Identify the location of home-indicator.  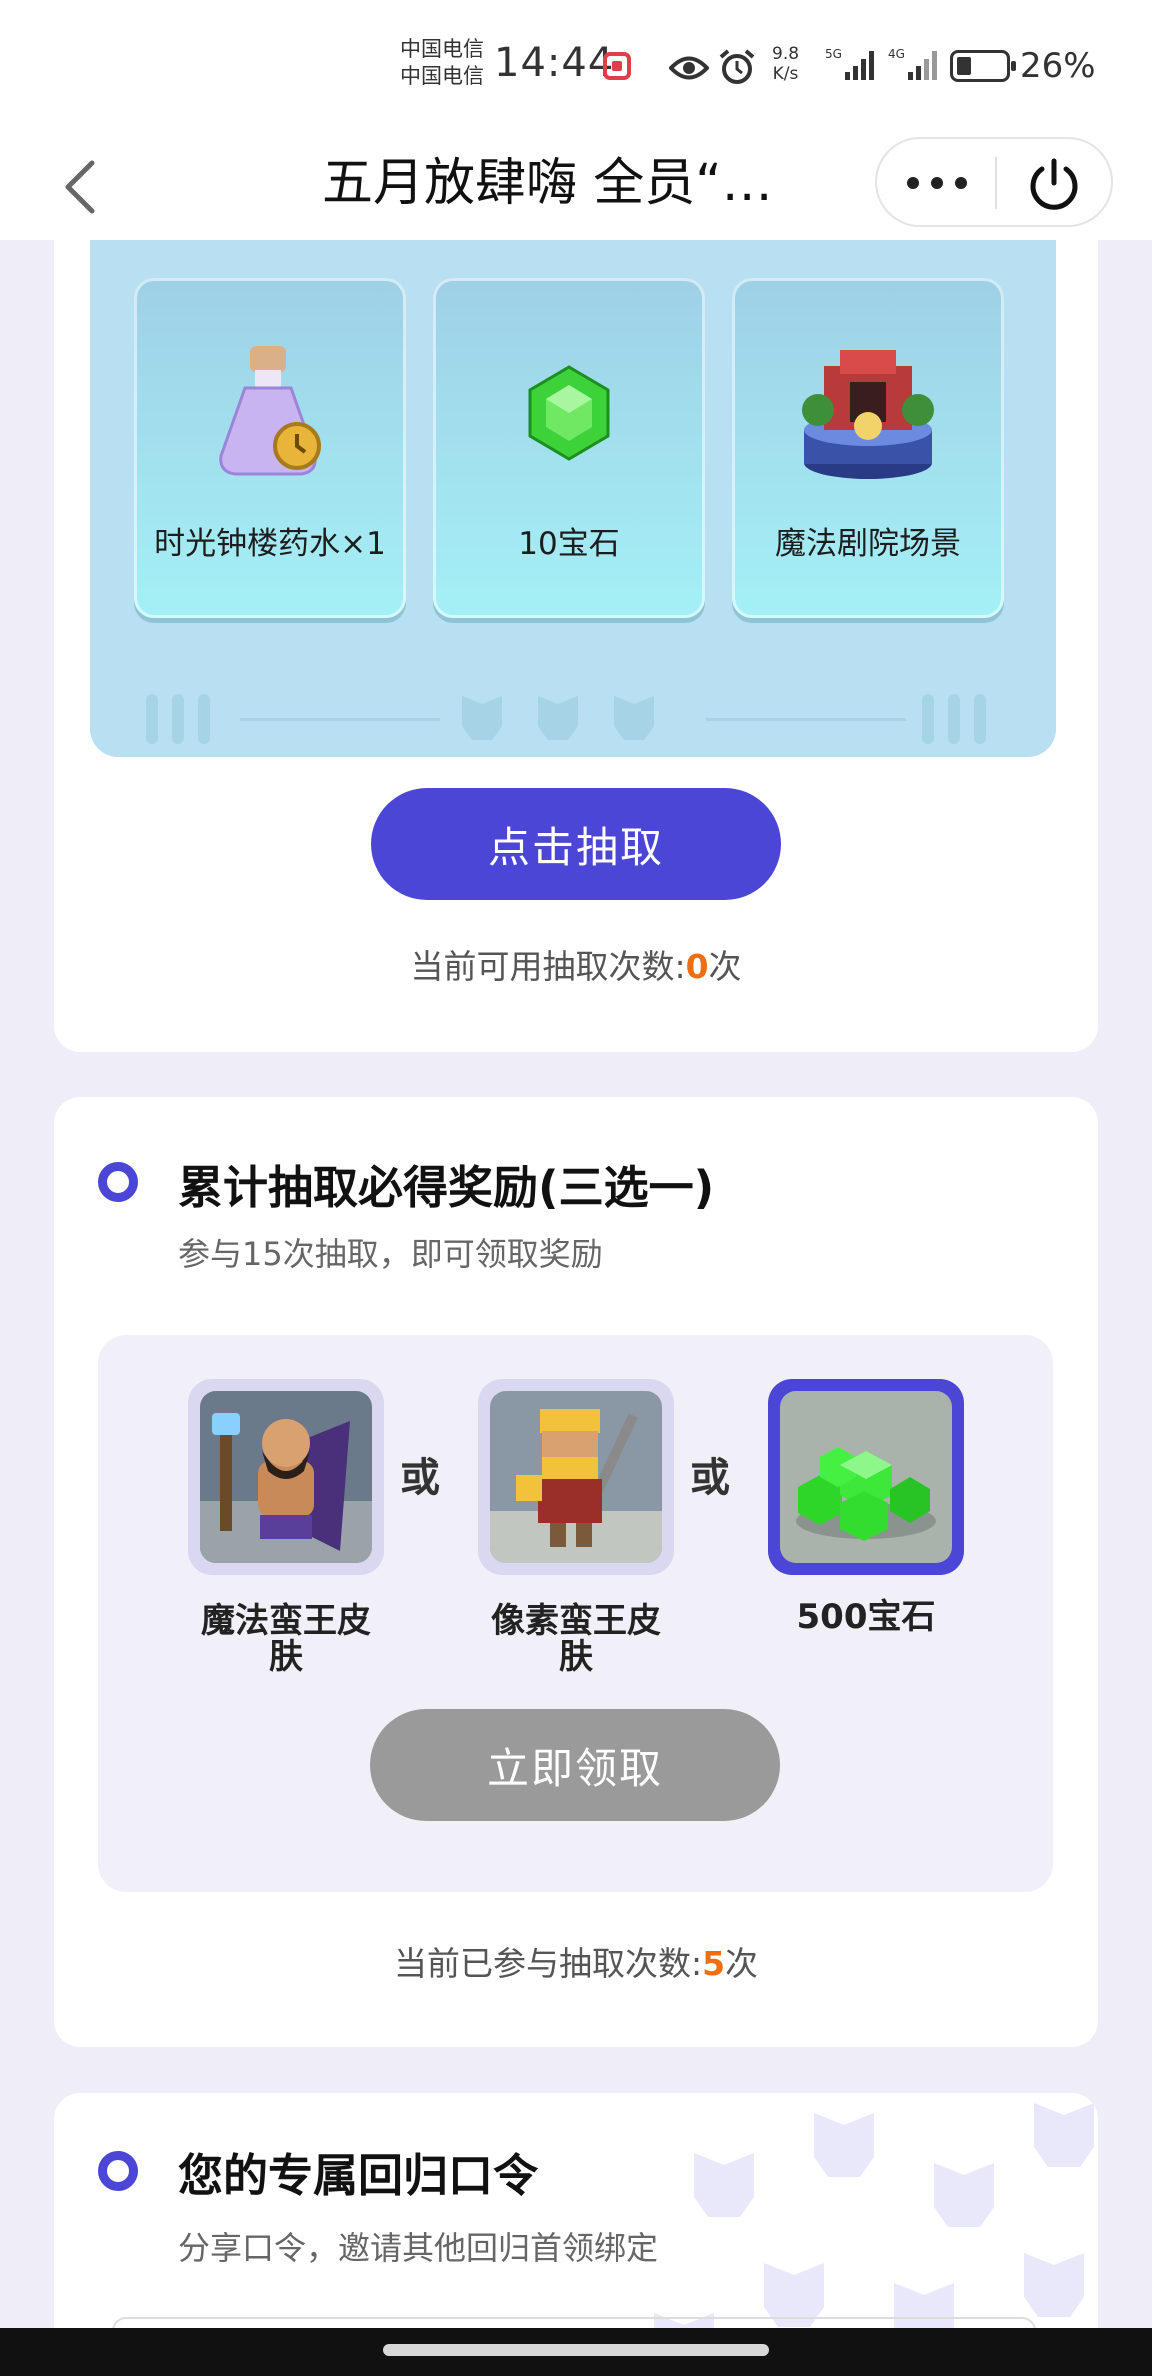
(576, 2350).